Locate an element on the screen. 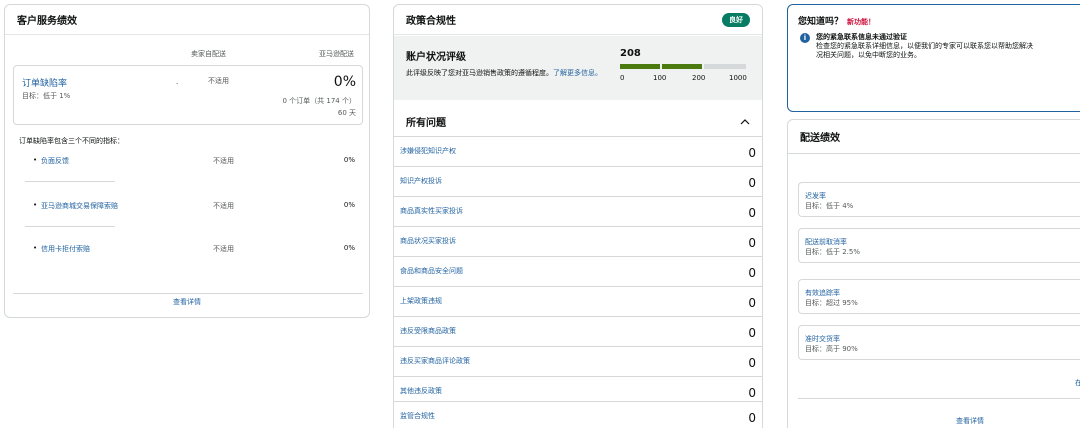 This screenshot has height=428, width=1080. odr-days: 60 天 is located at coordinates (346, 113).